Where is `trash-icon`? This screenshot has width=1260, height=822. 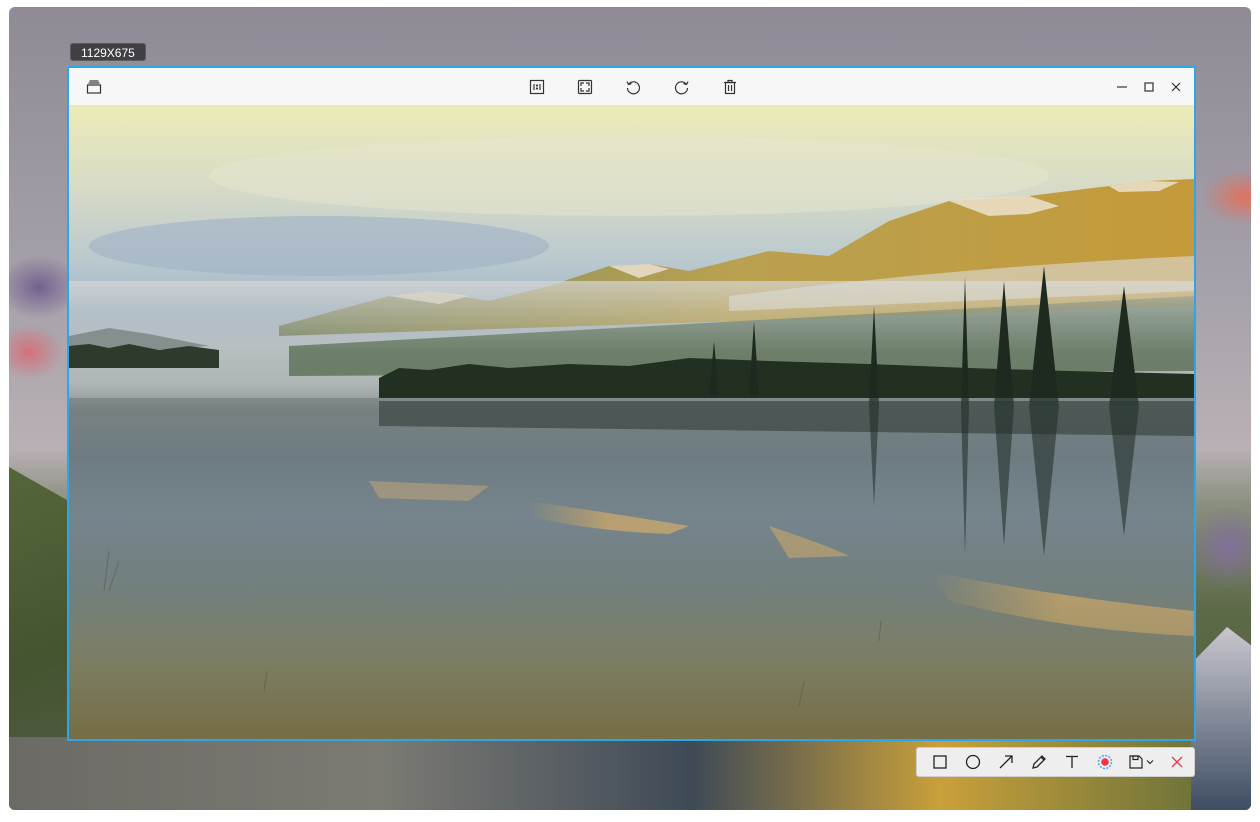 trash-icon is located at coordinates (730, 87).